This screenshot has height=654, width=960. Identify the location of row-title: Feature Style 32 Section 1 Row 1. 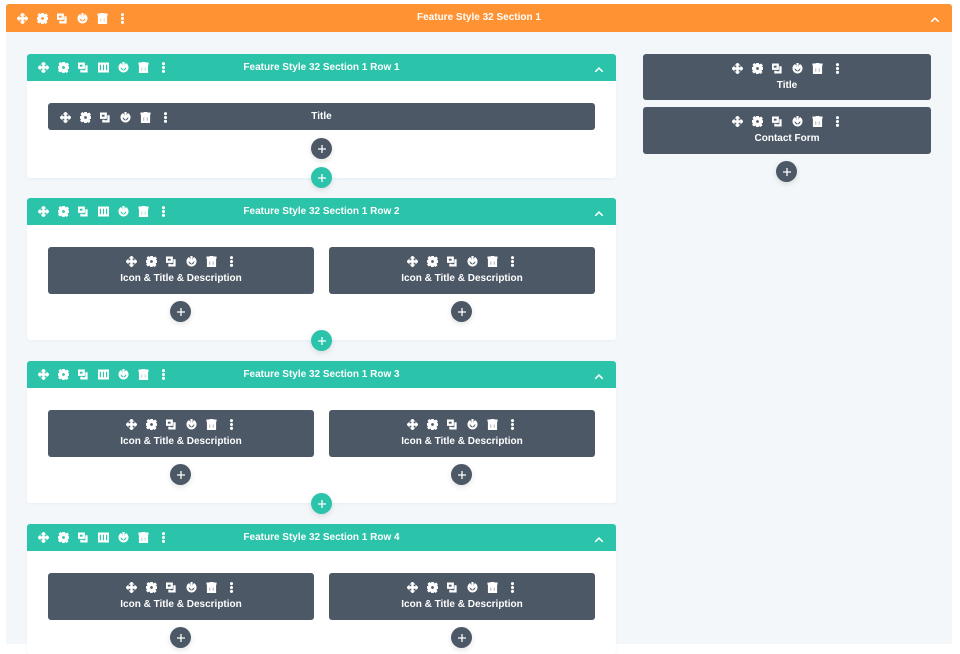
(321, 67).